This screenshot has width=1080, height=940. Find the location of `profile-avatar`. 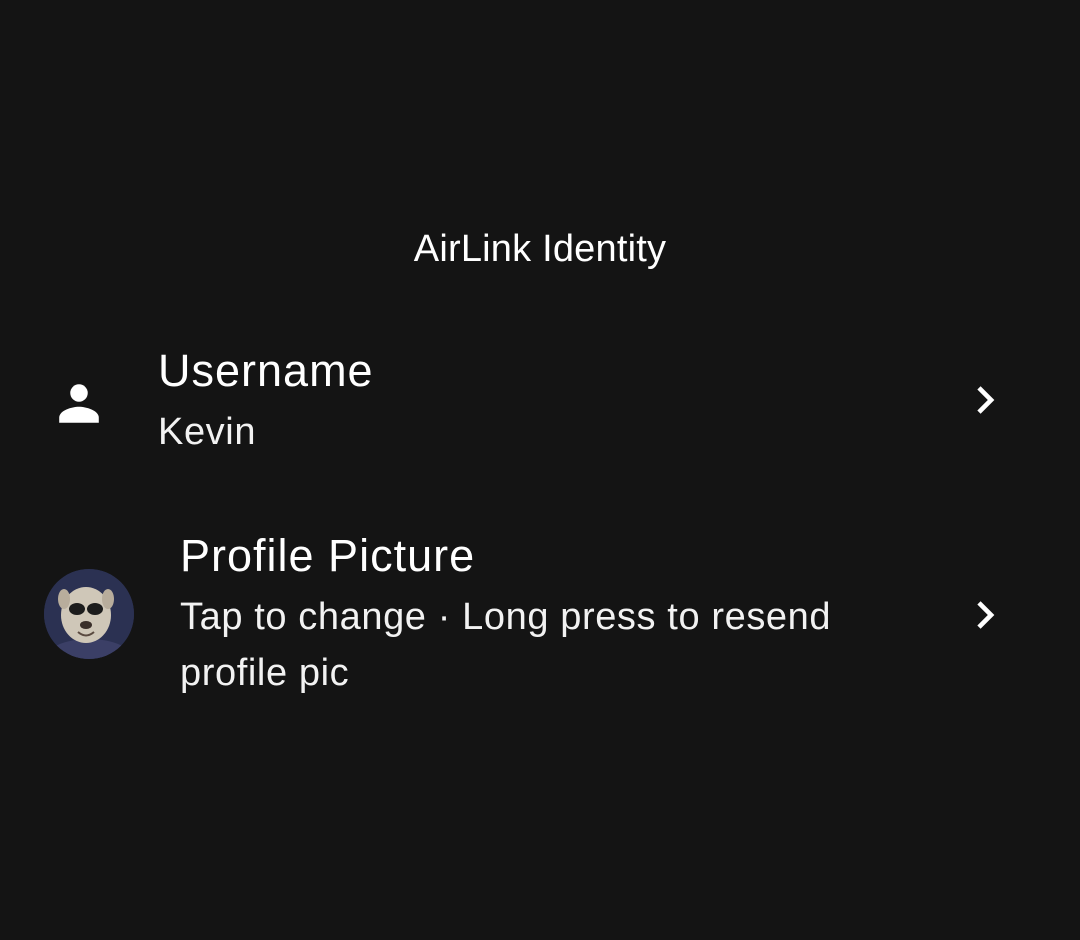

profile-avatar is located at coordinates (89, 614).